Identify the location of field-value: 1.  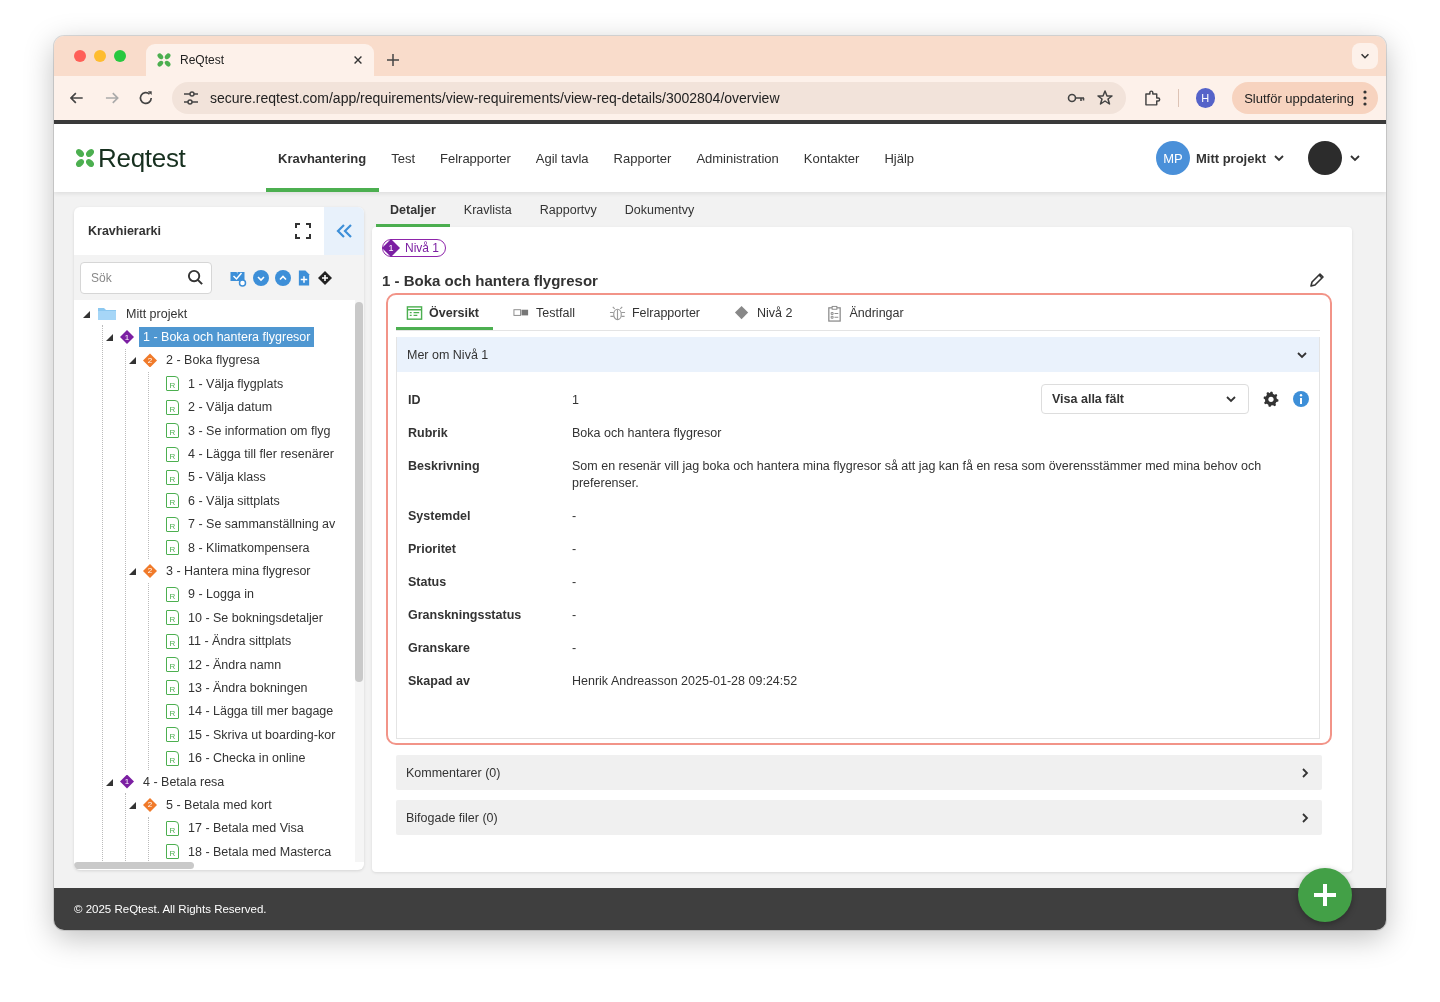
(576, 400).